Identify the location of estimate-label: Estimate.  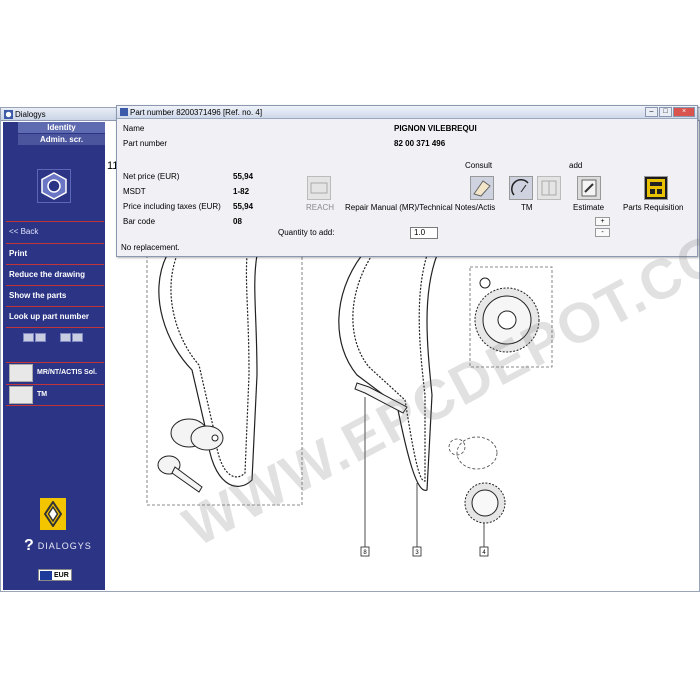
(589, 207).